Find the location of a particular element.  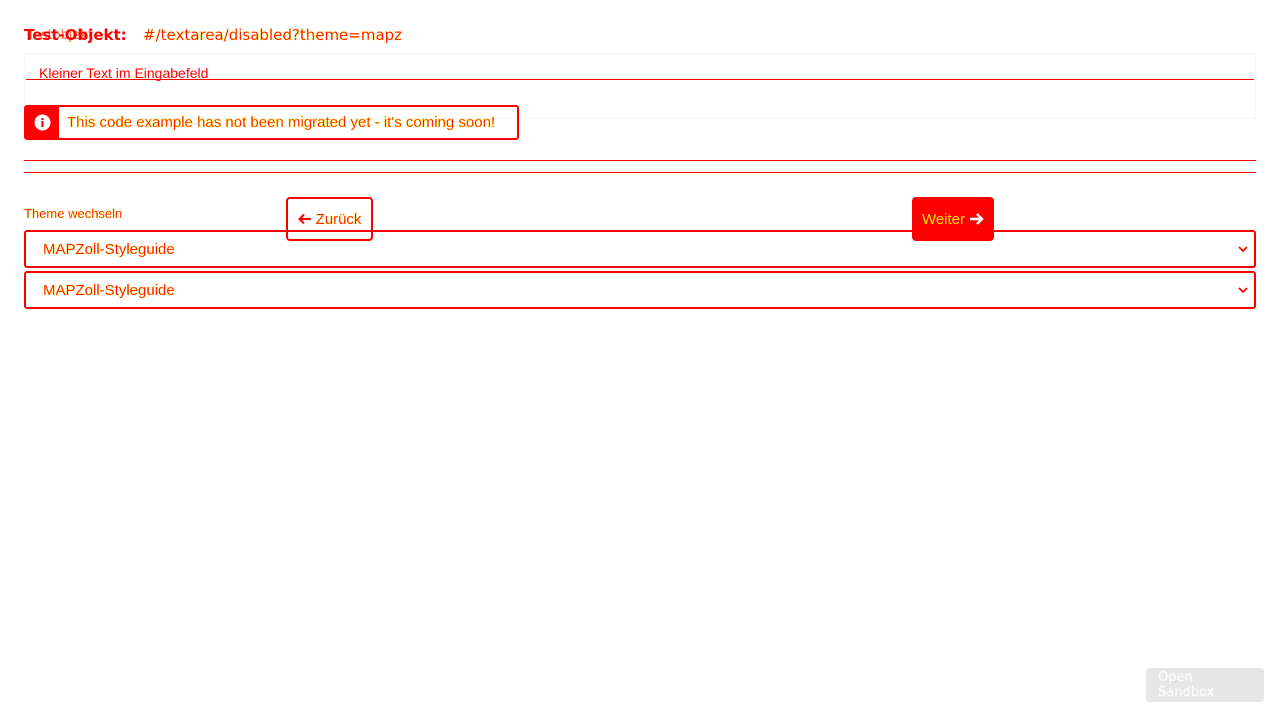

arrow-right-icon is located at coordinates (977, 219).